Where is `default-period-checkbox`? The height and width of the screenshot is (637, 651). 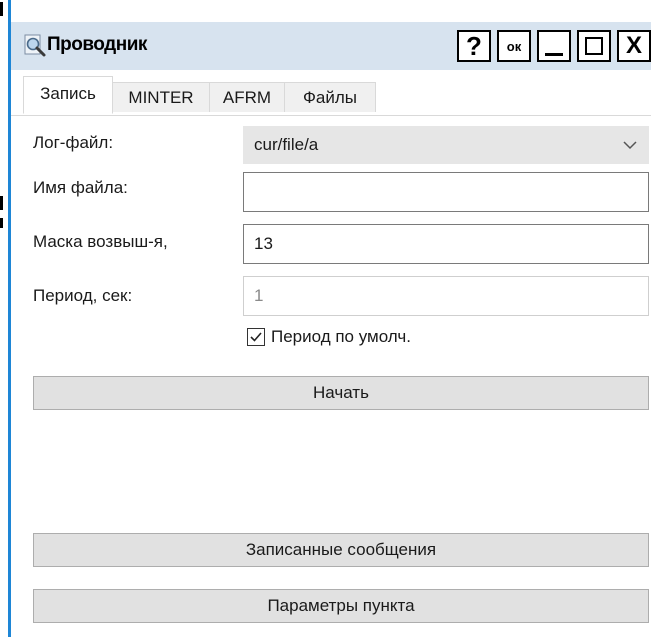 default-period-checkbox is located at coordinates (256, 337).